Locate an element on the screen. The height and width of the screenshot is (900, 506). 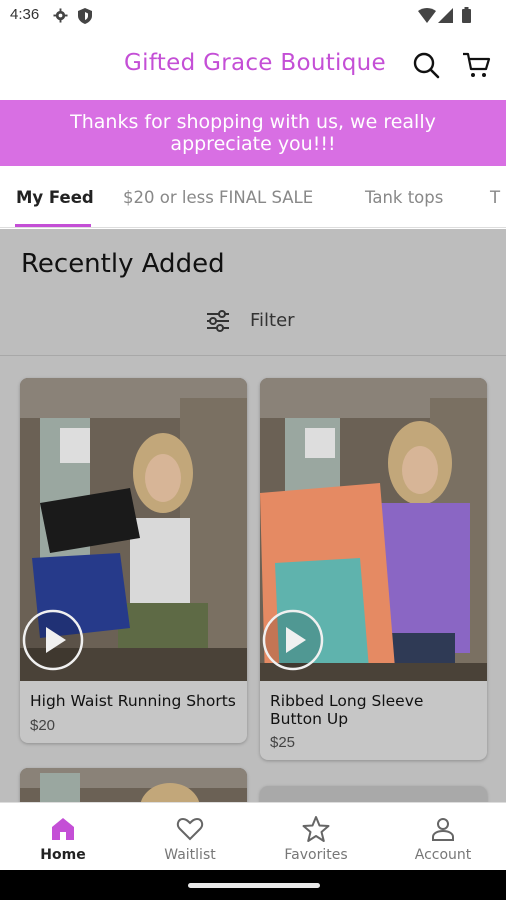
tab-tank-tops: Tank tops is located at coordinates (404, 197).